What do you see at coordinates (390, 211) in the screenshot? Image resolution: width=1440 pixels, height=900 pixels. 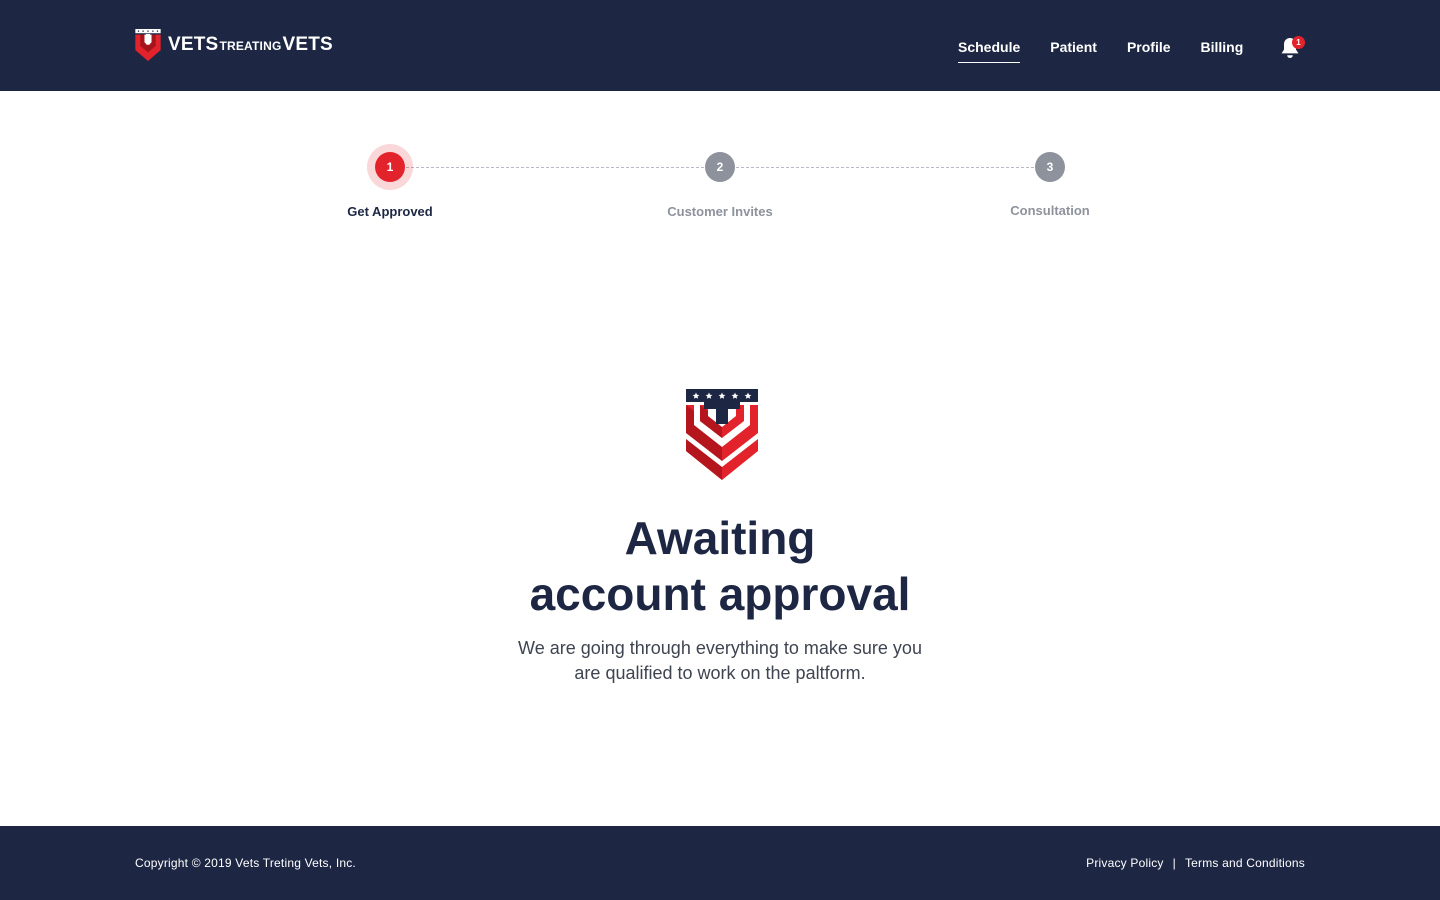 I see `step-1-label: Get Approved` at bounding box center [390, 211].